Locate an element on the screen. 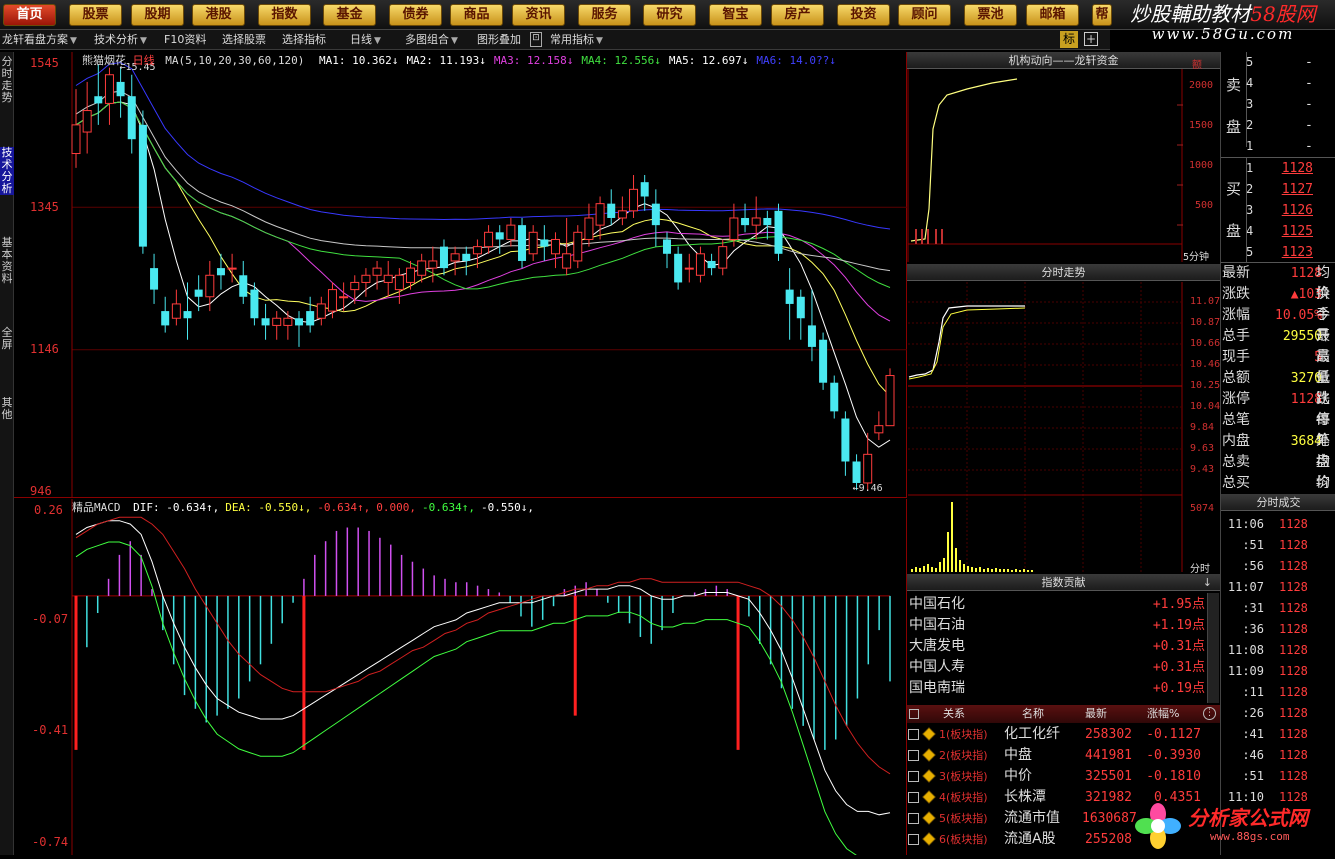 Image resolution: width=1335 pixels, height=859 pixels. nav-button-1: 股票 is located at coordinates (95, 15).